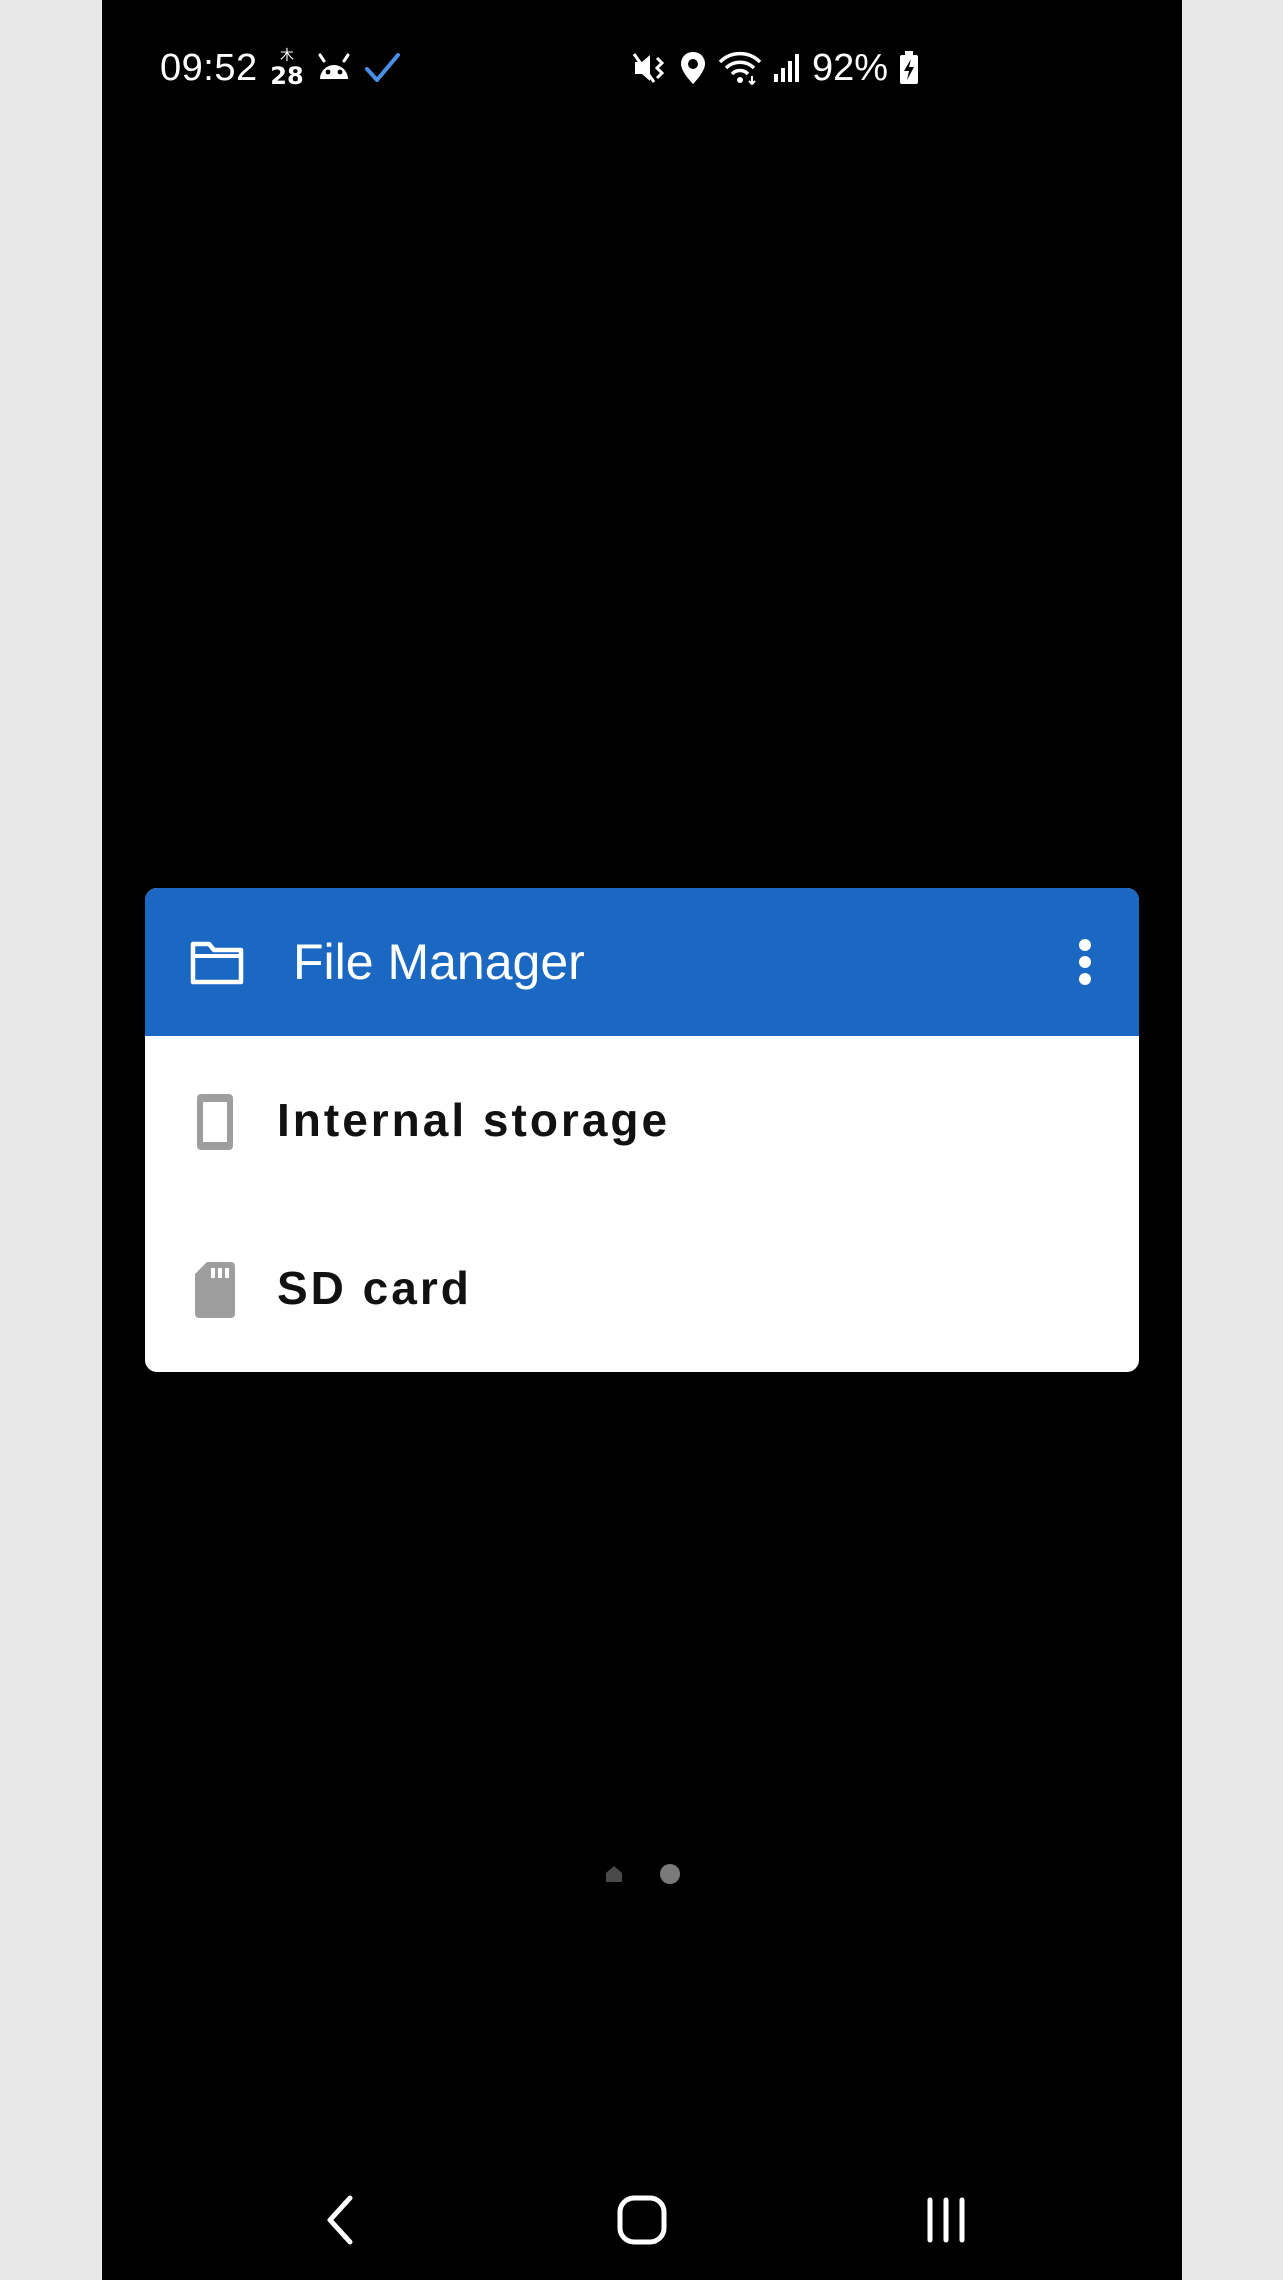 This screenshot has height=2280, width=1283. What do you see at coordinates (474, 1120) in the screenshot?
I see `storage-item-label: Internal storage` at bounding box center [474, 1120].